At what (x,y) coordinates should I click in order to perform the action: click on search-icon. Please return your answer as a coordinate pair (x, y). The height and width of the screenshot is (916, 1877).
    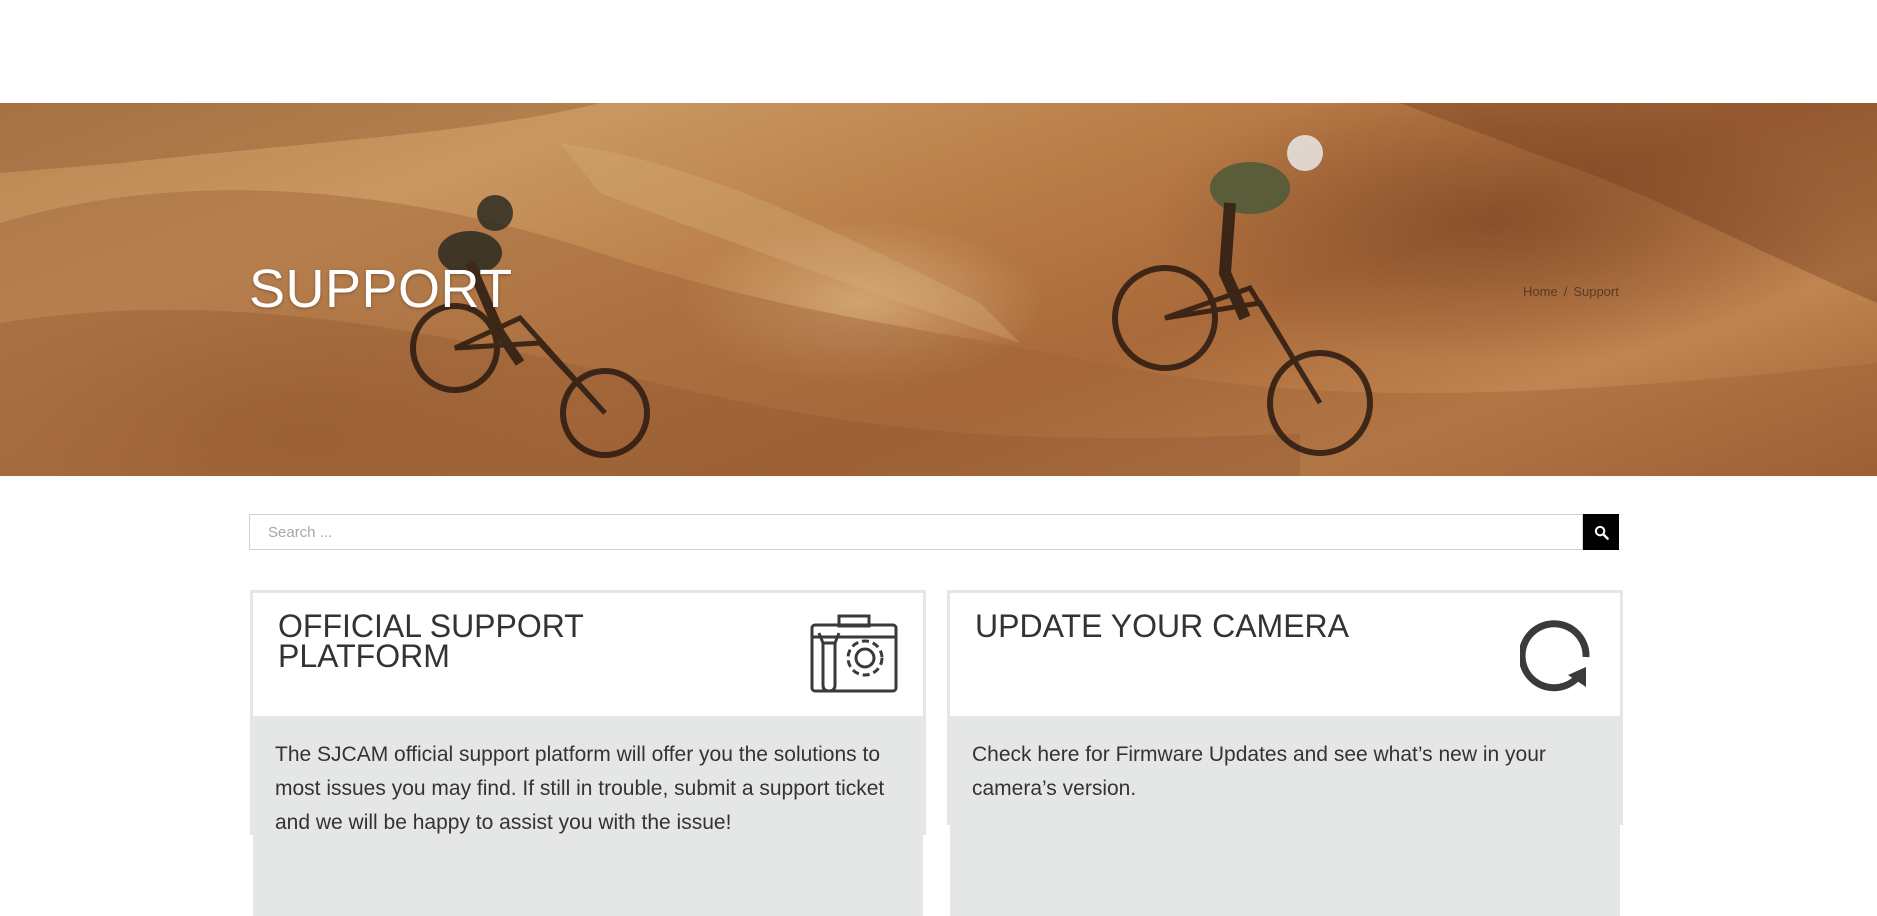
    Looking at the image, I should click on (1601, 532).